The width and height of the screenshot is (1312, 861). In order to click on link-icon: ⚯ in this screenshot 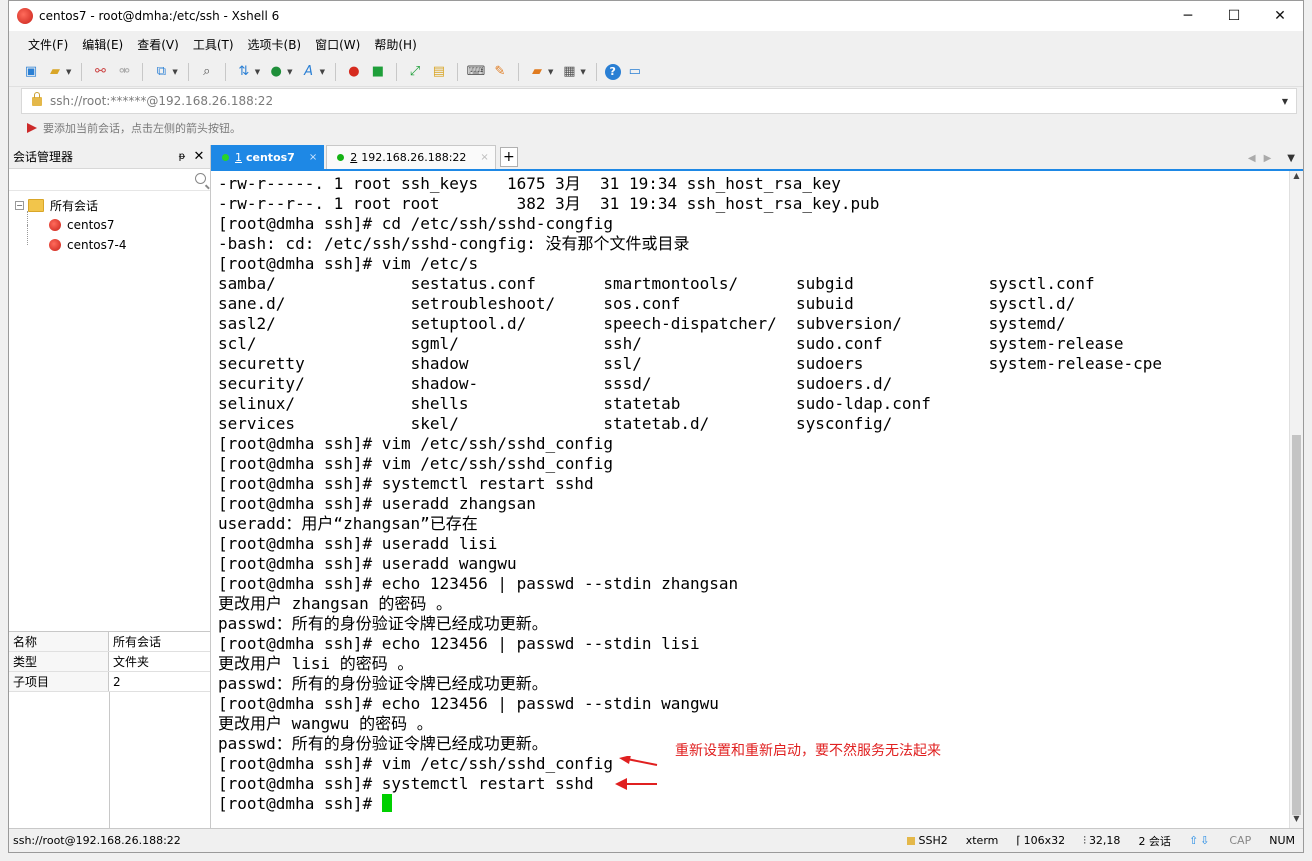, I will do `click(100, 72)`.